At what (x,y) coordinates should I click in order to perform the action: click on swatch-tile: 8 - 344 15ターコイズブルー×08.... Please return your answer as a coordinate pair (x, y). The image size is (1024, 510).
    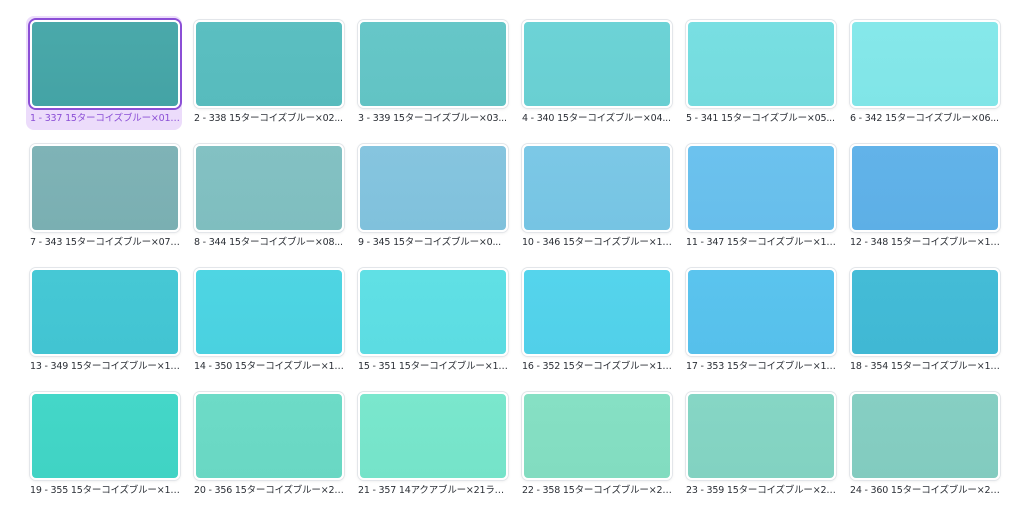
    Looking at the image, I should click on (273, 200).